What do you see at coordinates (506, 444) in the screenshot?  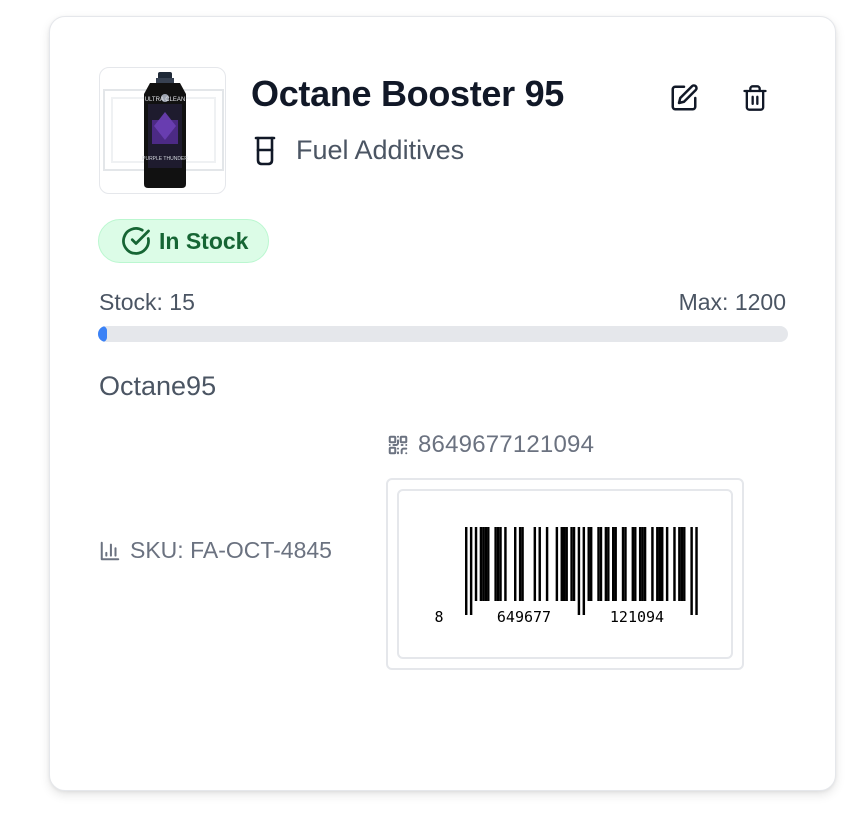 I see `barcode-number: 8649677121094` at bounding box center [506, 444].